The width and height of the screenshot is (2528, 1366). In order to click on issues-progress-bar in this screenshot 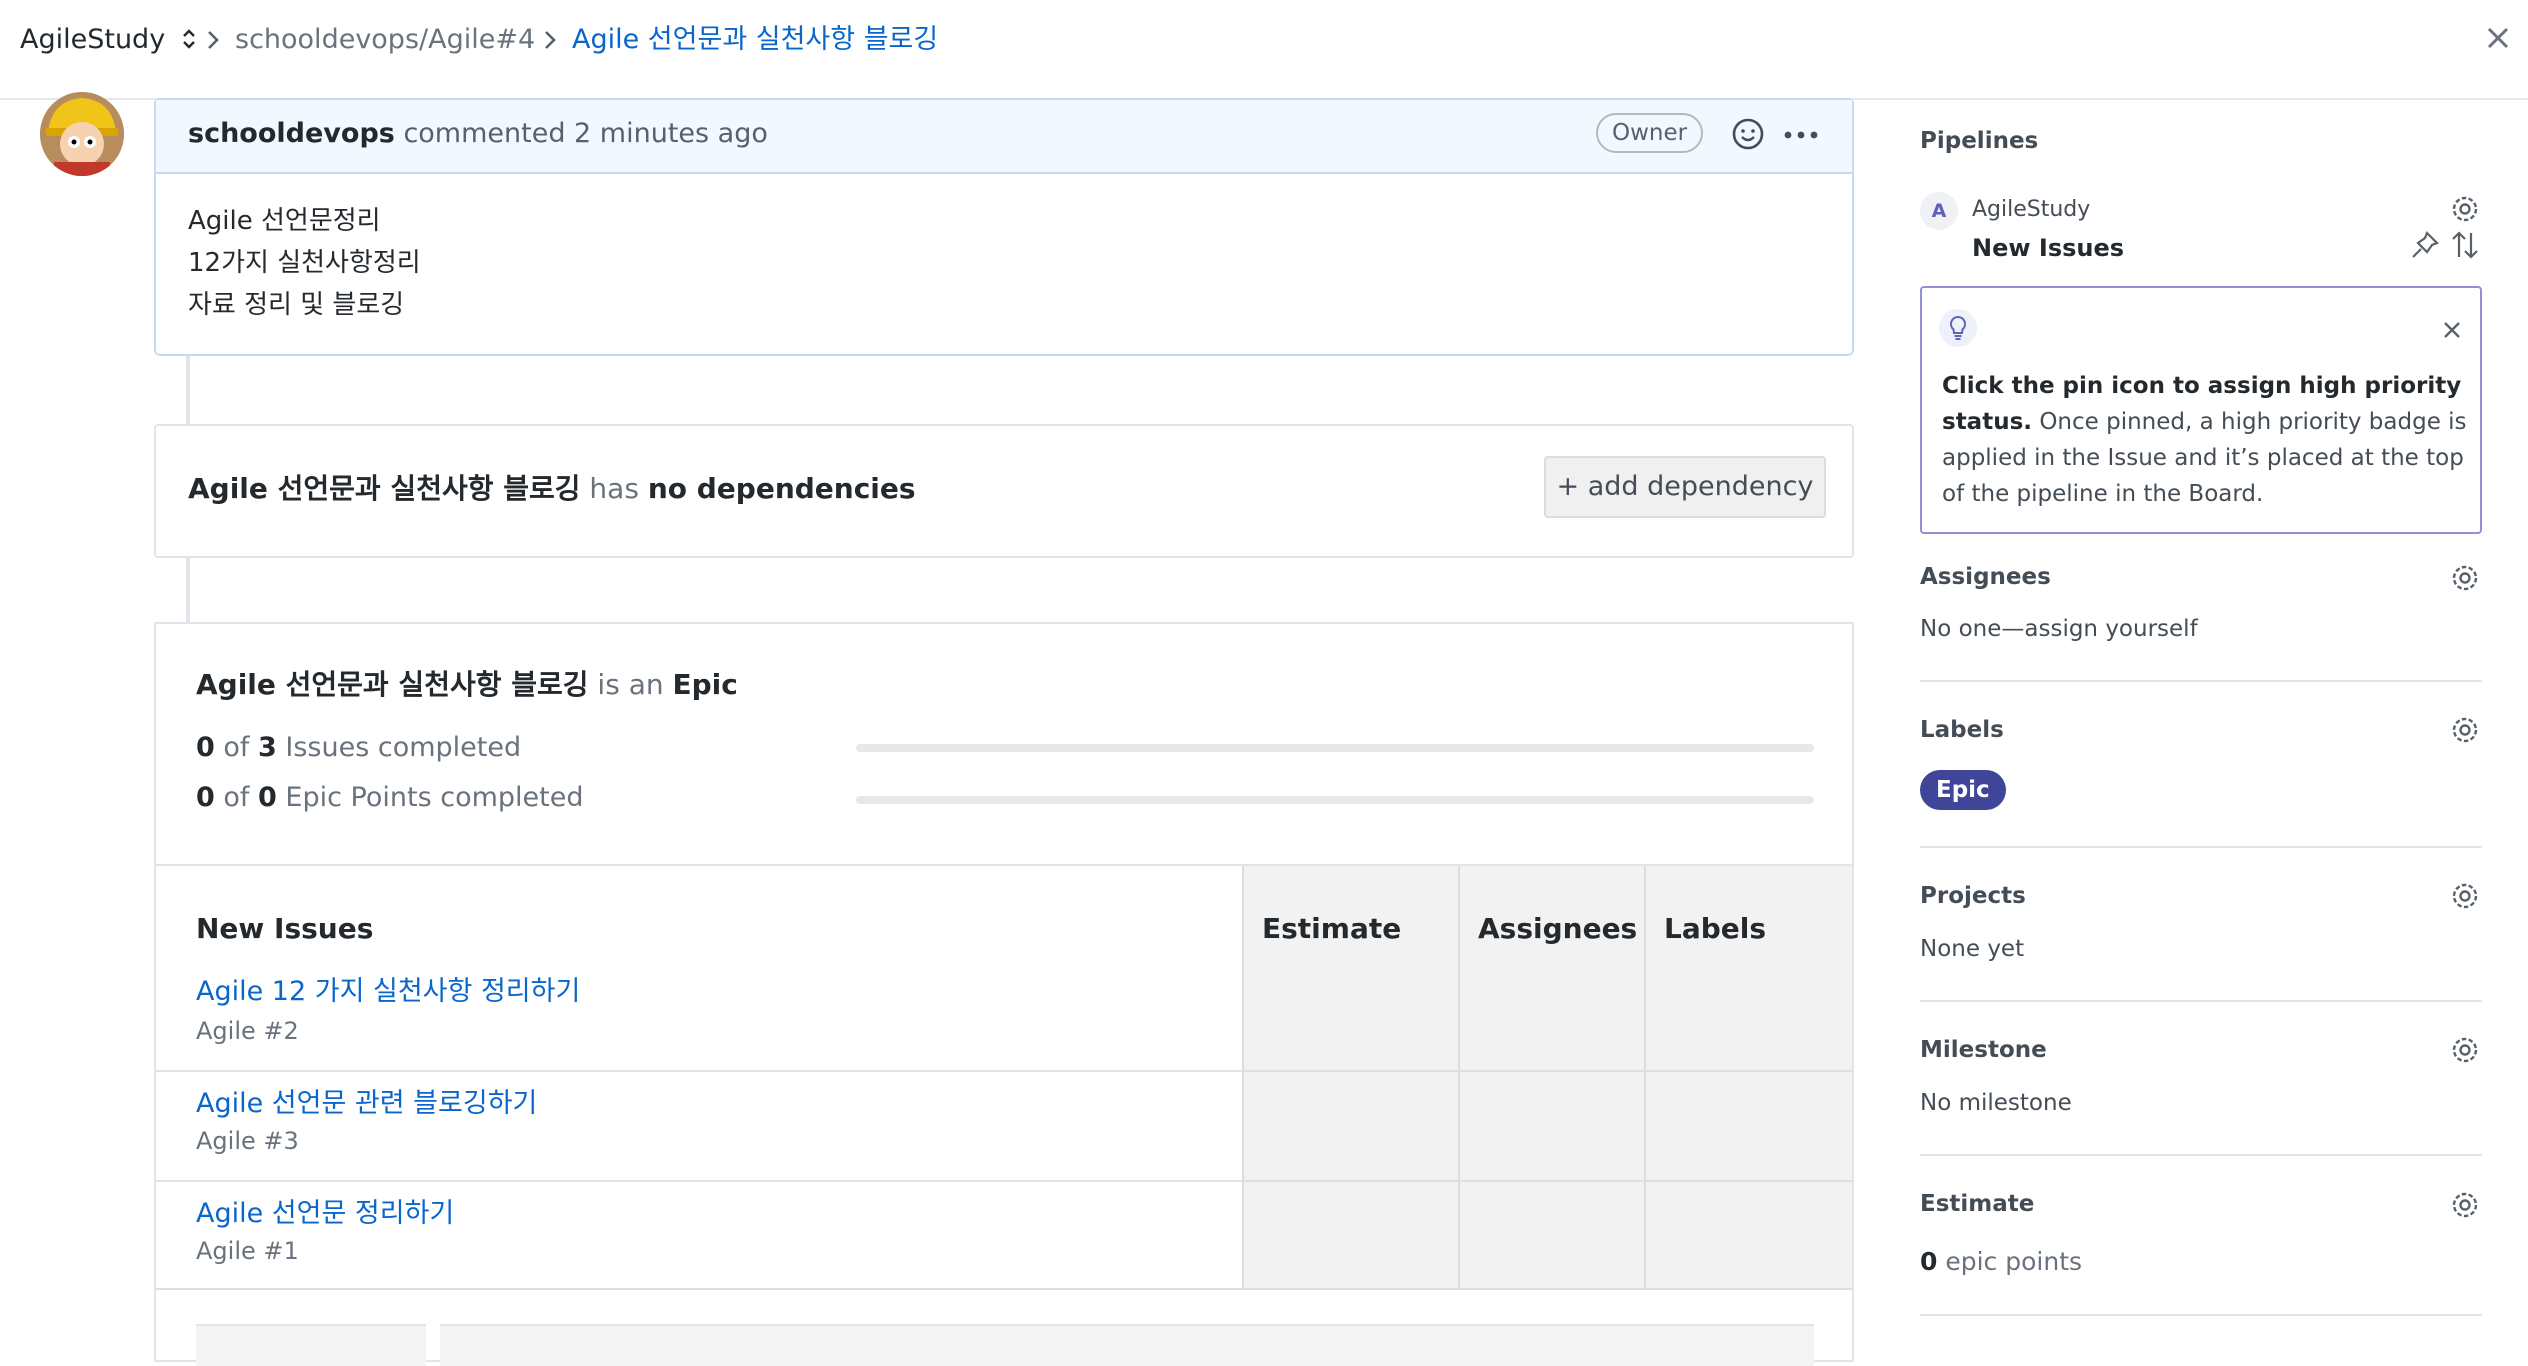, I will do `click(1335, 748)`.